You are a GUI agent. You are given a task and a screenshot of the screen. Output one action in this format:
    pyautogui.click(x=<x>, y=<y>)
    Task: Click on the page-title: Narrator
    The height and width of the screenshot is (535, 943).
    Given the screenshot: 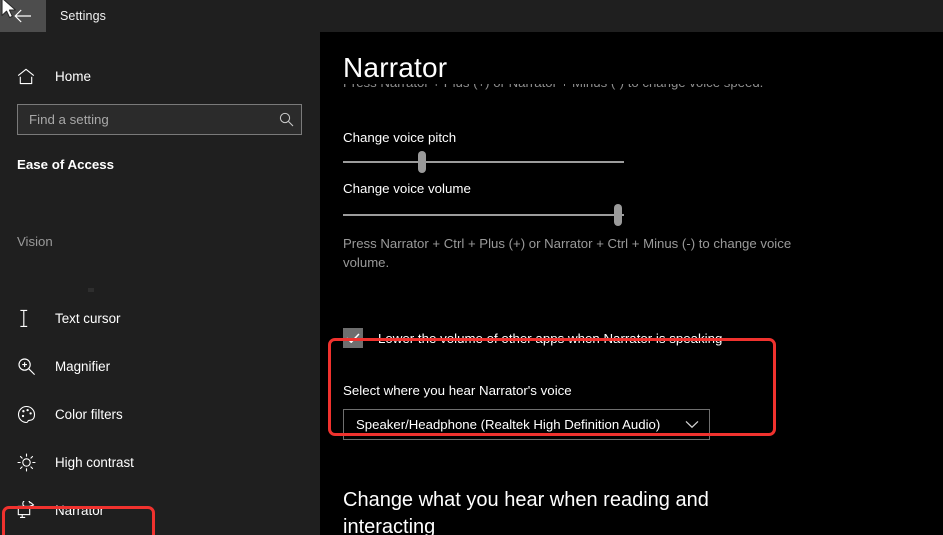 What is the action you would take?
    pyautogui.click(x=402, y=68)
    